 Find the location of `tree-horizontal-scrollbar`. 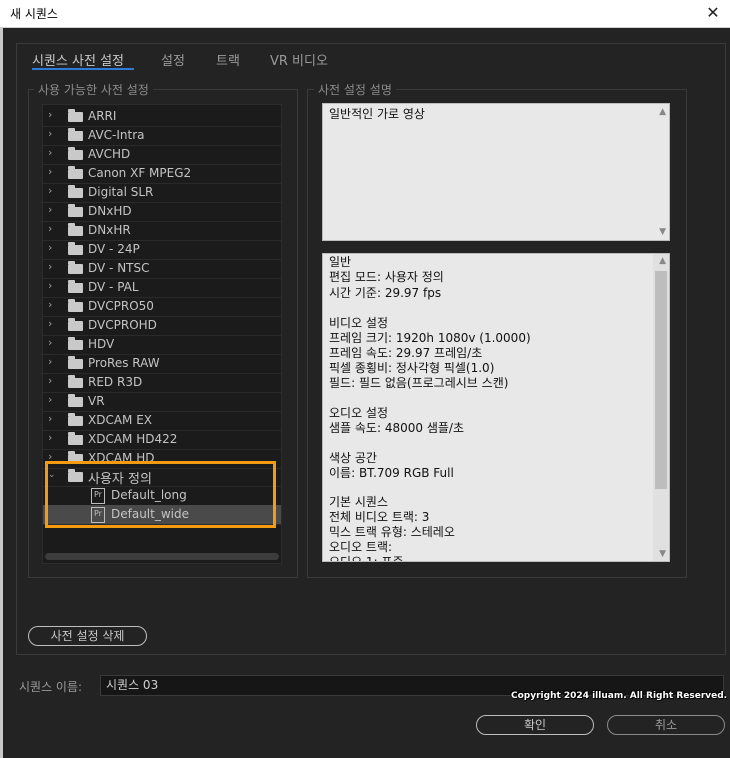

tree-horizontal-scrollbar is located at coordinates (162, 556).